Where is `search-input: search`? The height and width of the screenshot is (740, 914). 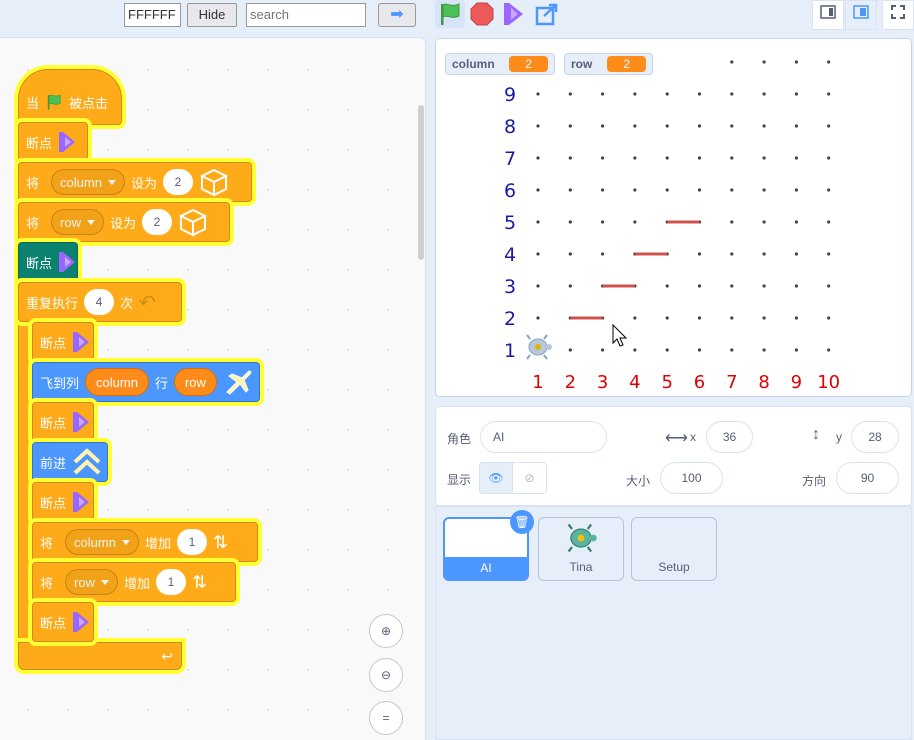
search-input: search is located at coordinates (306, 15).